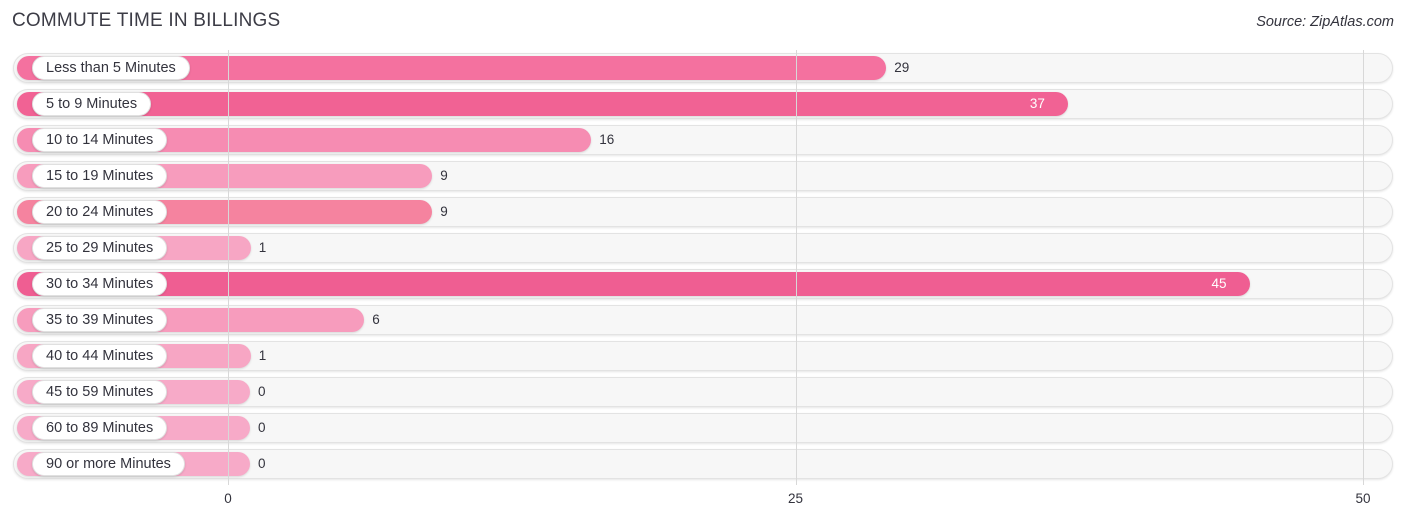  I want to click on x-axis-tick-label: 0, so click(228, 498).